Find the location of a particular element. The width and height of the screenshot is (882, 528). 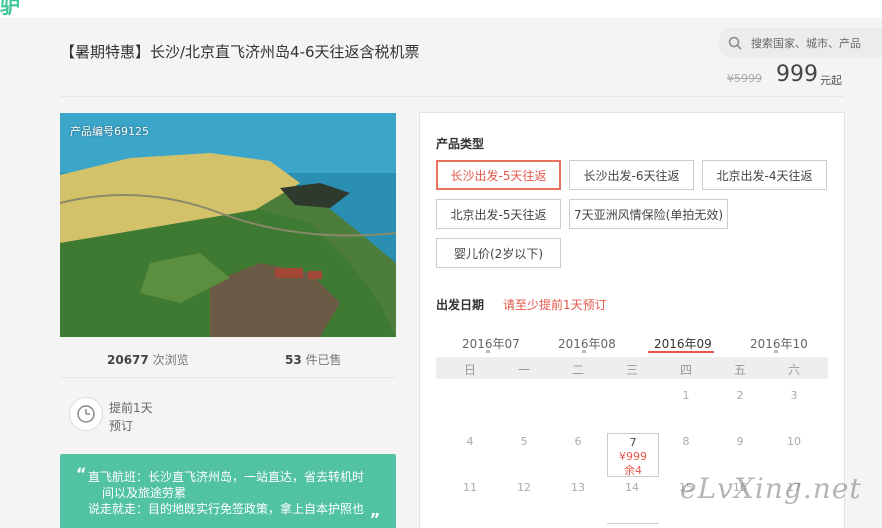

quote-open: “ is located at coordinates (81, 473).